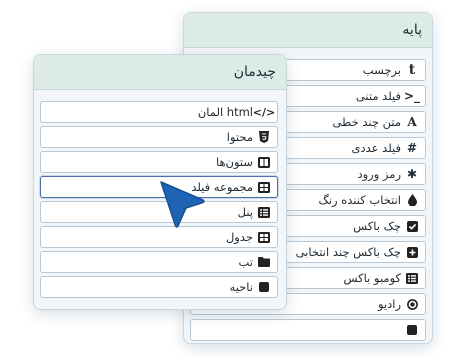 Image resolution: width=469 pixels, height=356 pixels. What do you see at coordinates (264, 112) in the screenshot?
I see `code-icon: </>` at bounding box center [264, 112].